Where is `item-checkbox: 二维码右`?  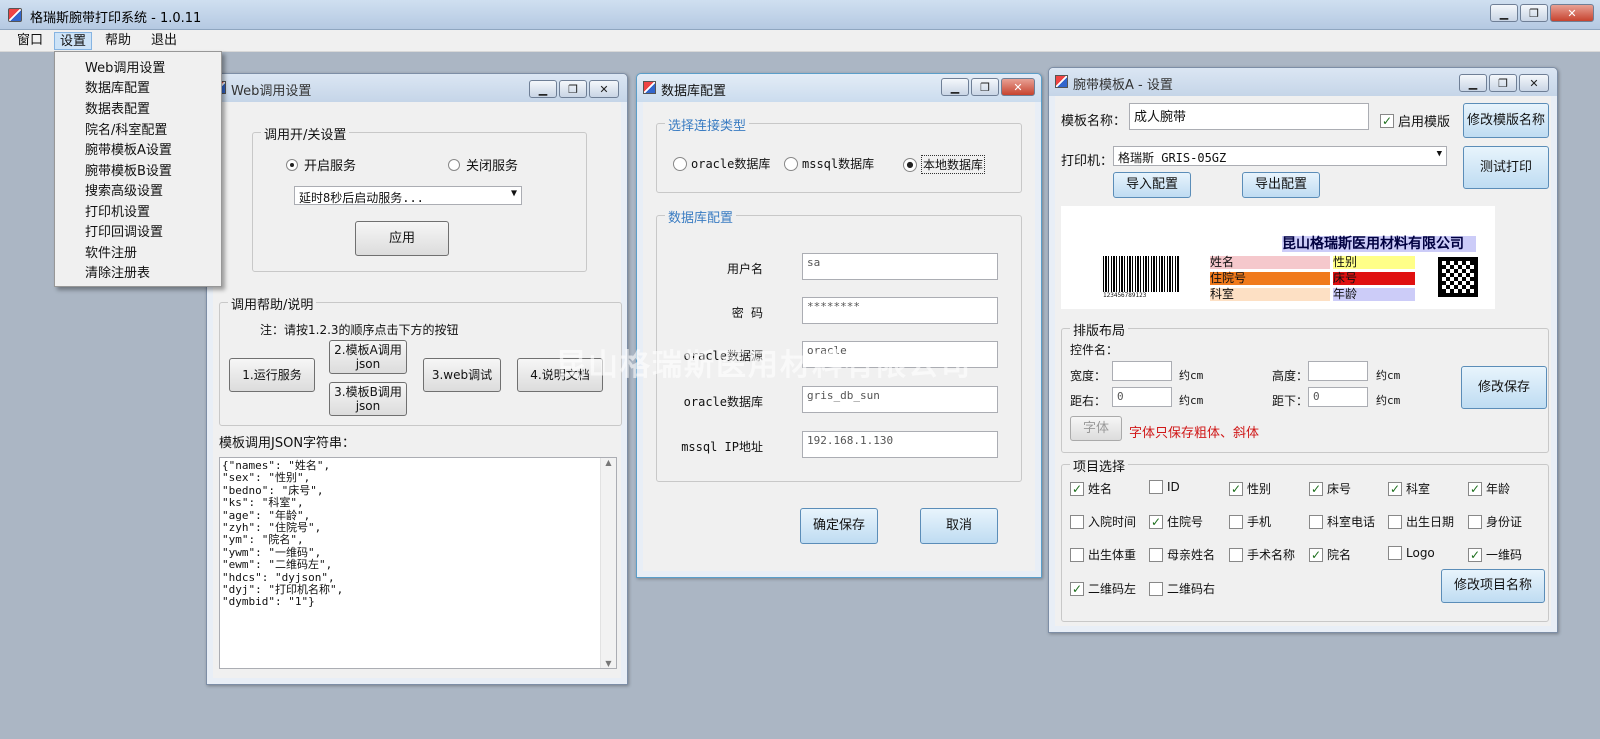
item-checkbox: 二维码右 is located at coordinates (1182, 588).